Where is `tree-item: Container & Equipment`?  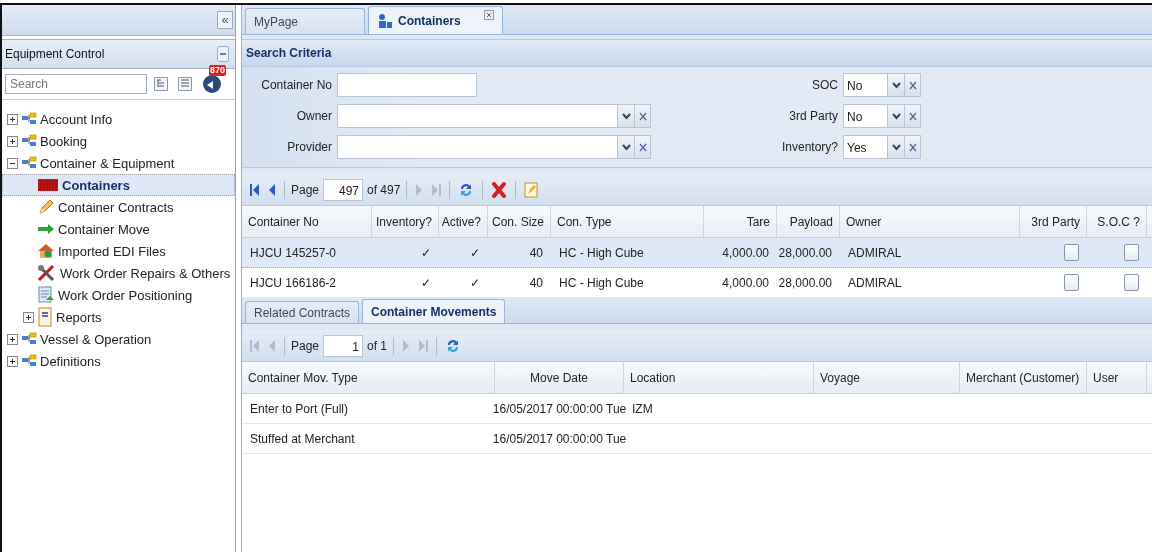
tree-item: Container & Equipment is located at coordinates (118, 163).